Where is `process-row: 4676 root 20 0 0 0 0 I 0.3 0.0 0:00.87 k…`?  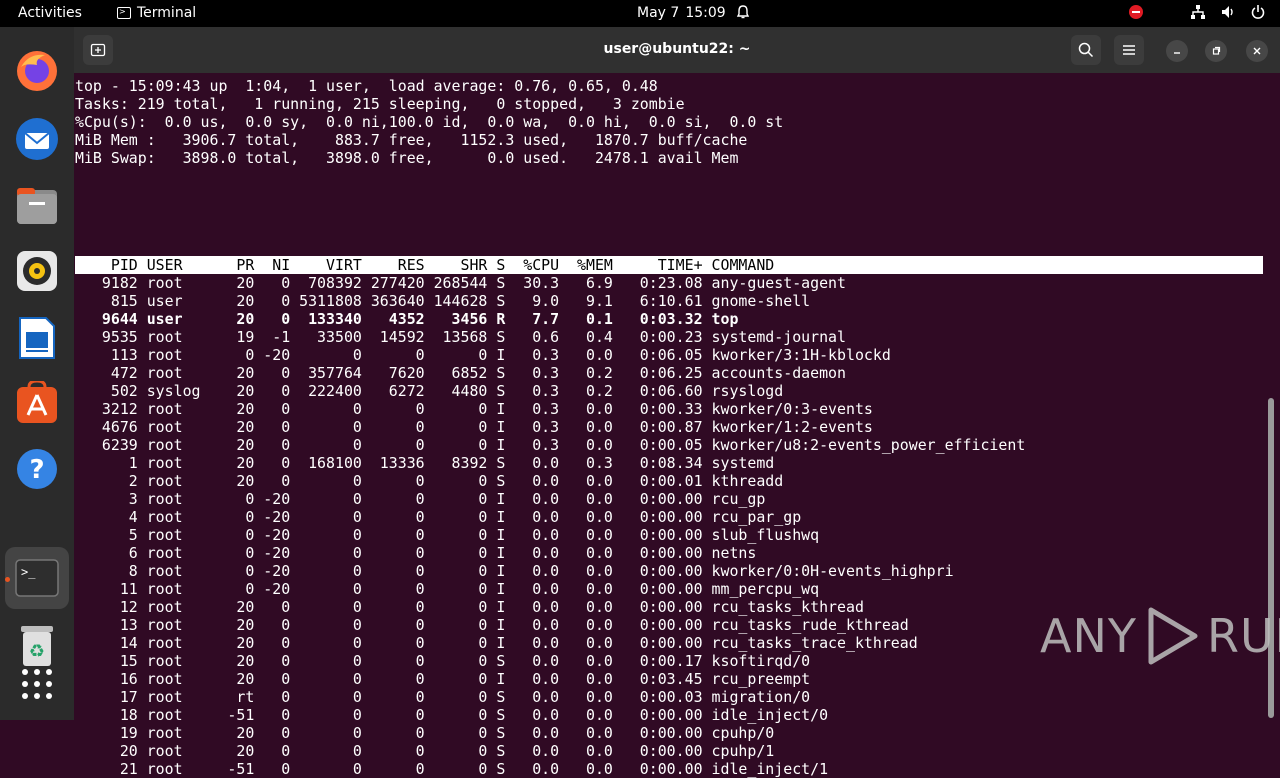
process-row: 4676 root 20 0 0 0 0 I 0.3 0.0 0:00.87 k… is located at coordinates (474, 427).